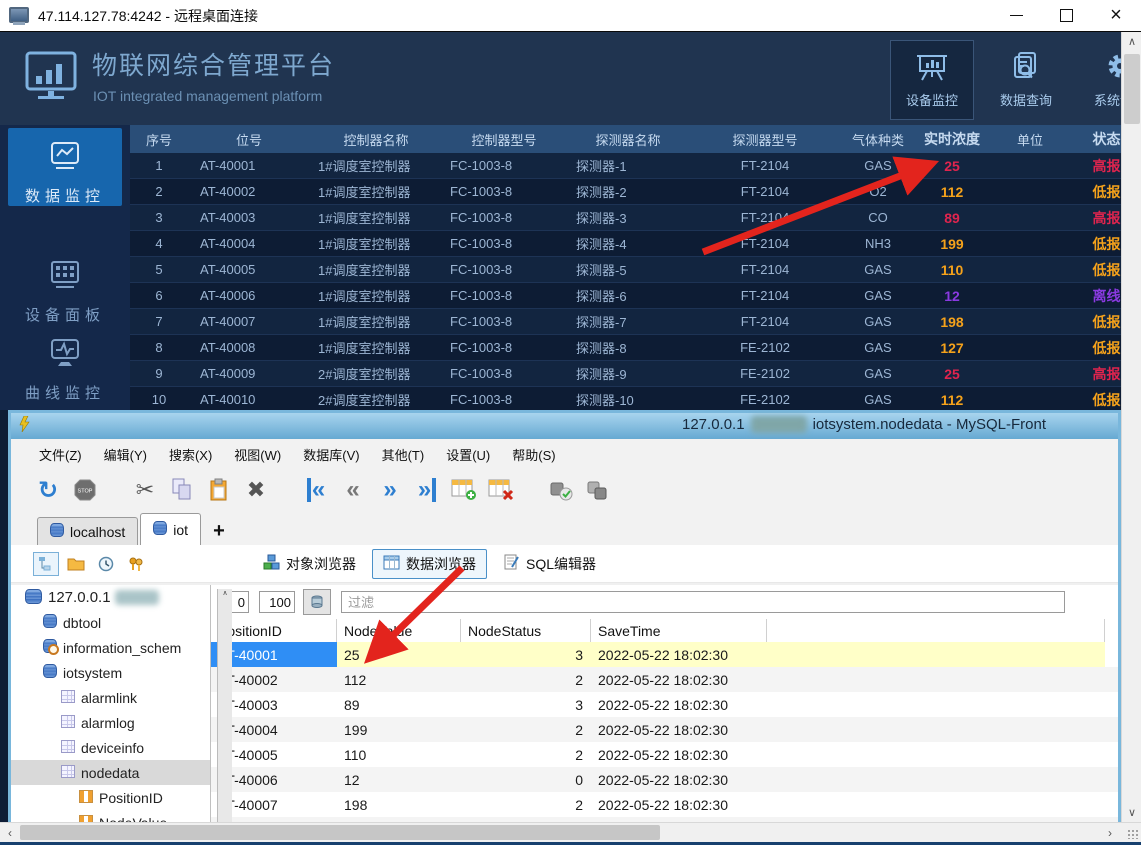  I want to click on nav-item-device-monitor: 设备监控, so click(932, 80).